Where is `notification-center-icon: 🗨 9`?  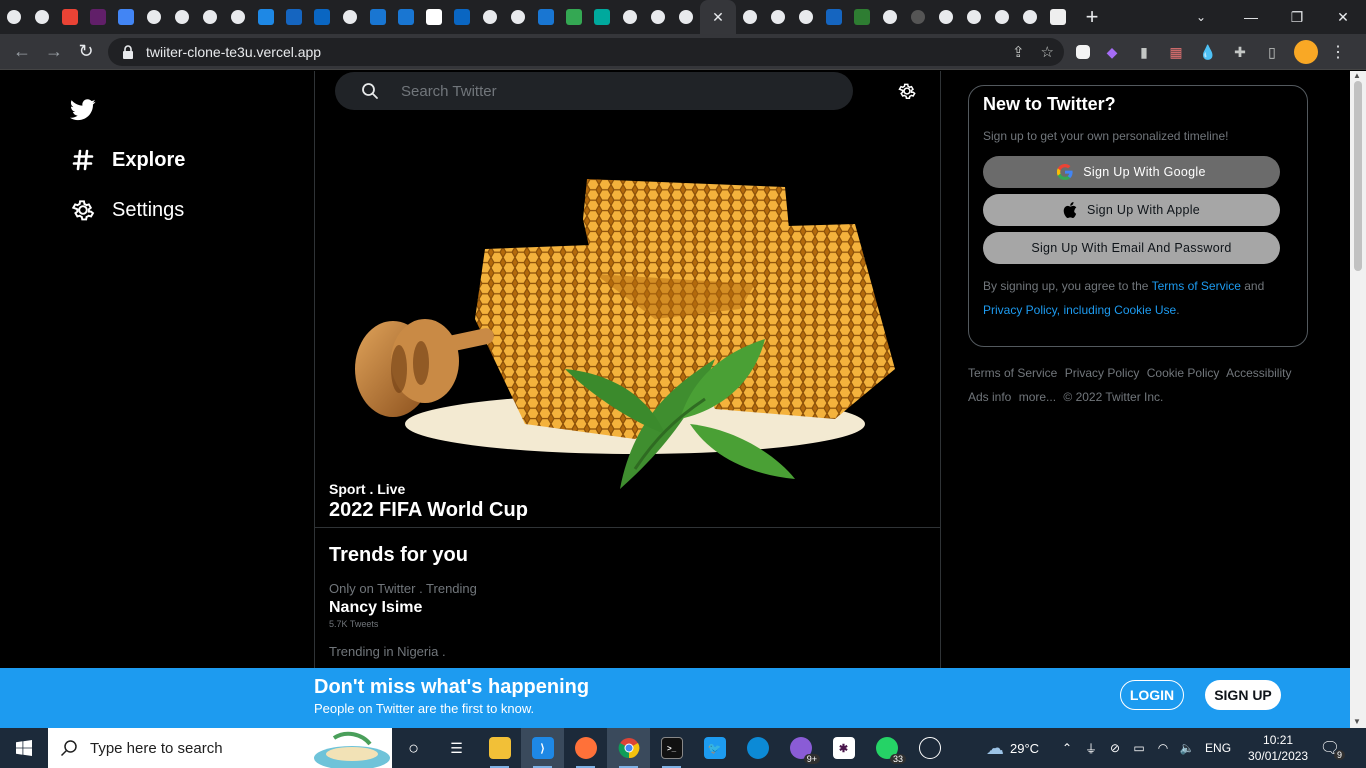 notification-center-icon: 🗨 9 is located at coordinates (1330, 749).